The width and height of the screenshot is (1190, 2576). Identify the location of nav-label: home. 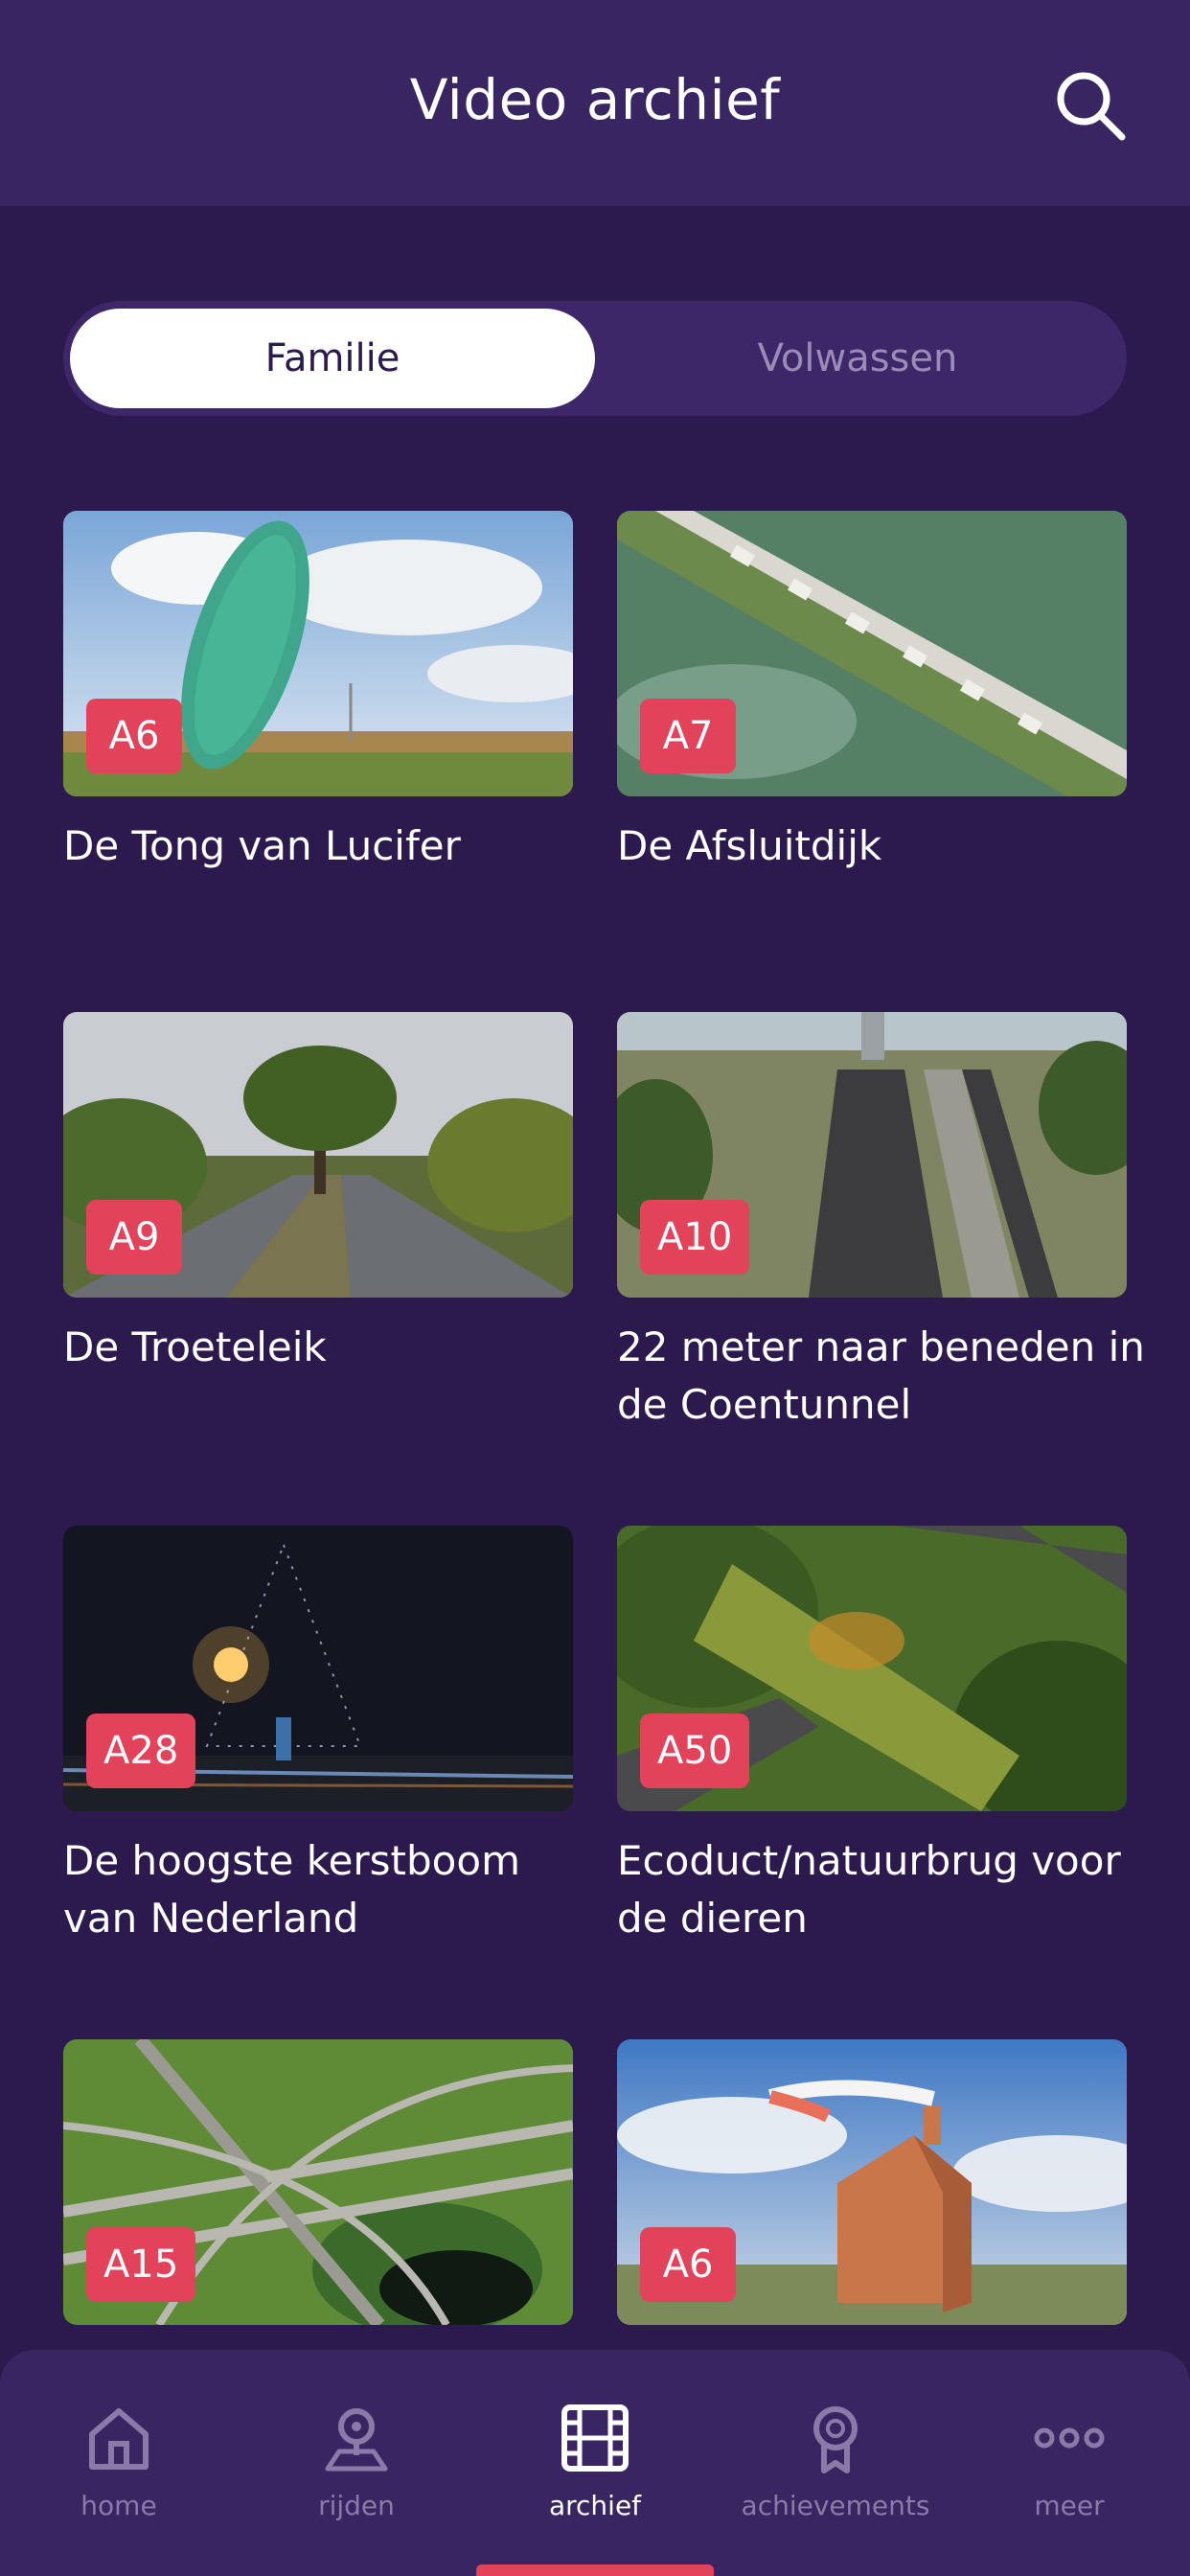
(119, 2505).